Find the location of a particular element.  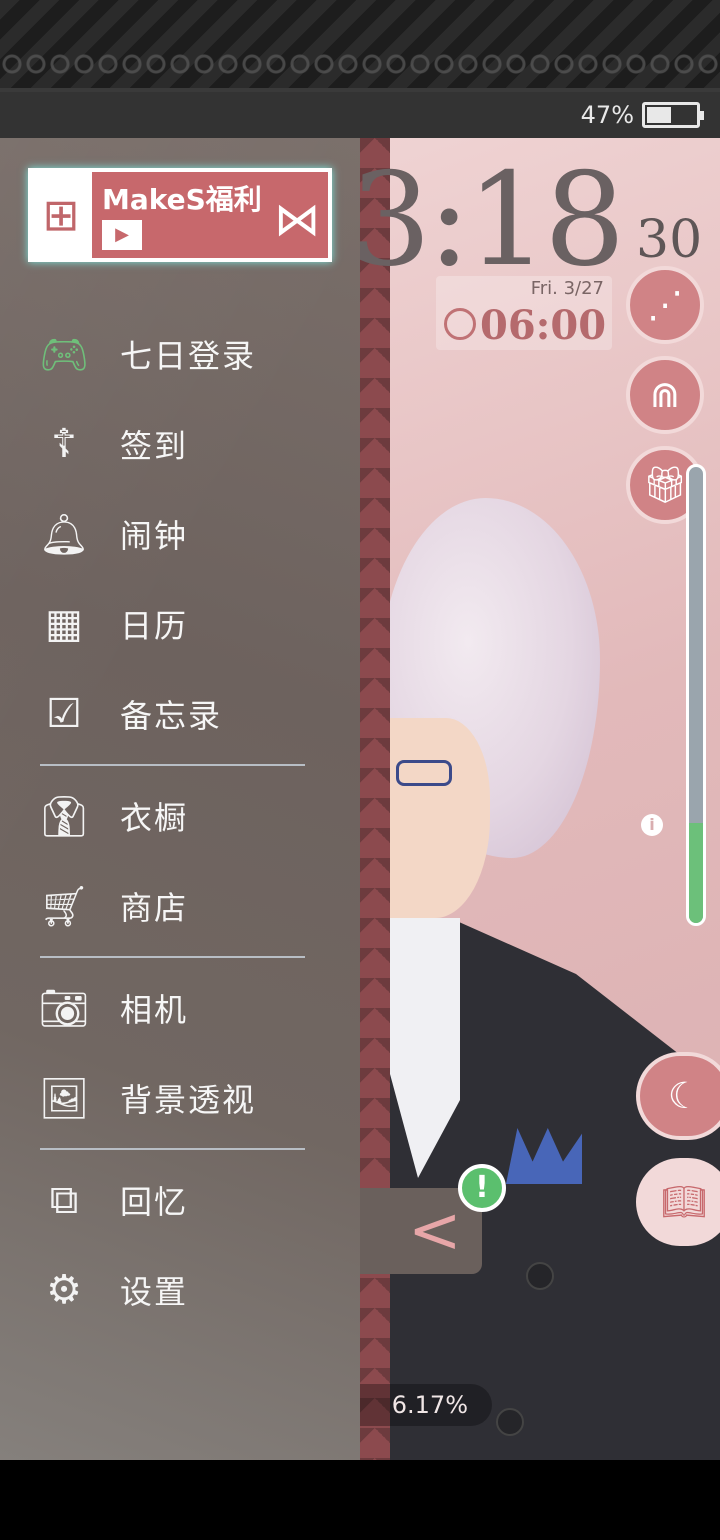

progress-indicator: 6.17% is located at coordinates (426, 1405).